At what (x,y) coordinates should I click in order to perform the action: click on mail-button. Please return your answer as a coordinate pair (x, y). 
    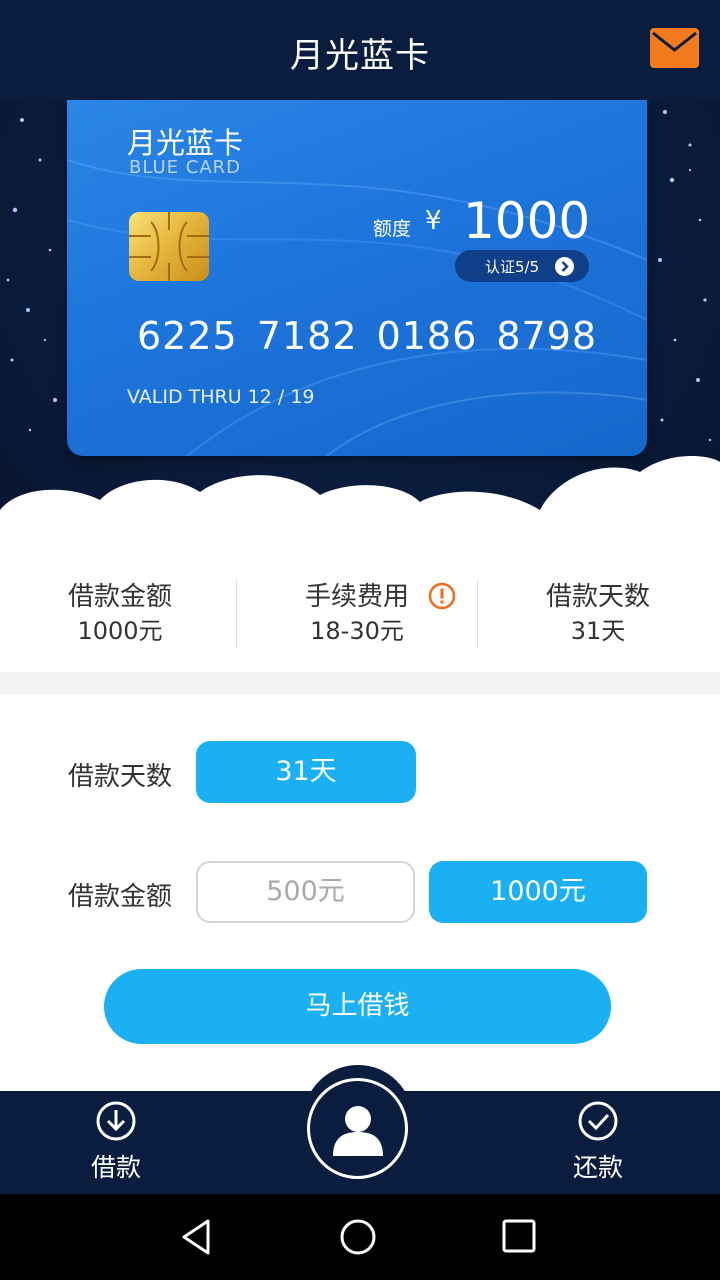
    Looking at the image, I should click on (674, 48).